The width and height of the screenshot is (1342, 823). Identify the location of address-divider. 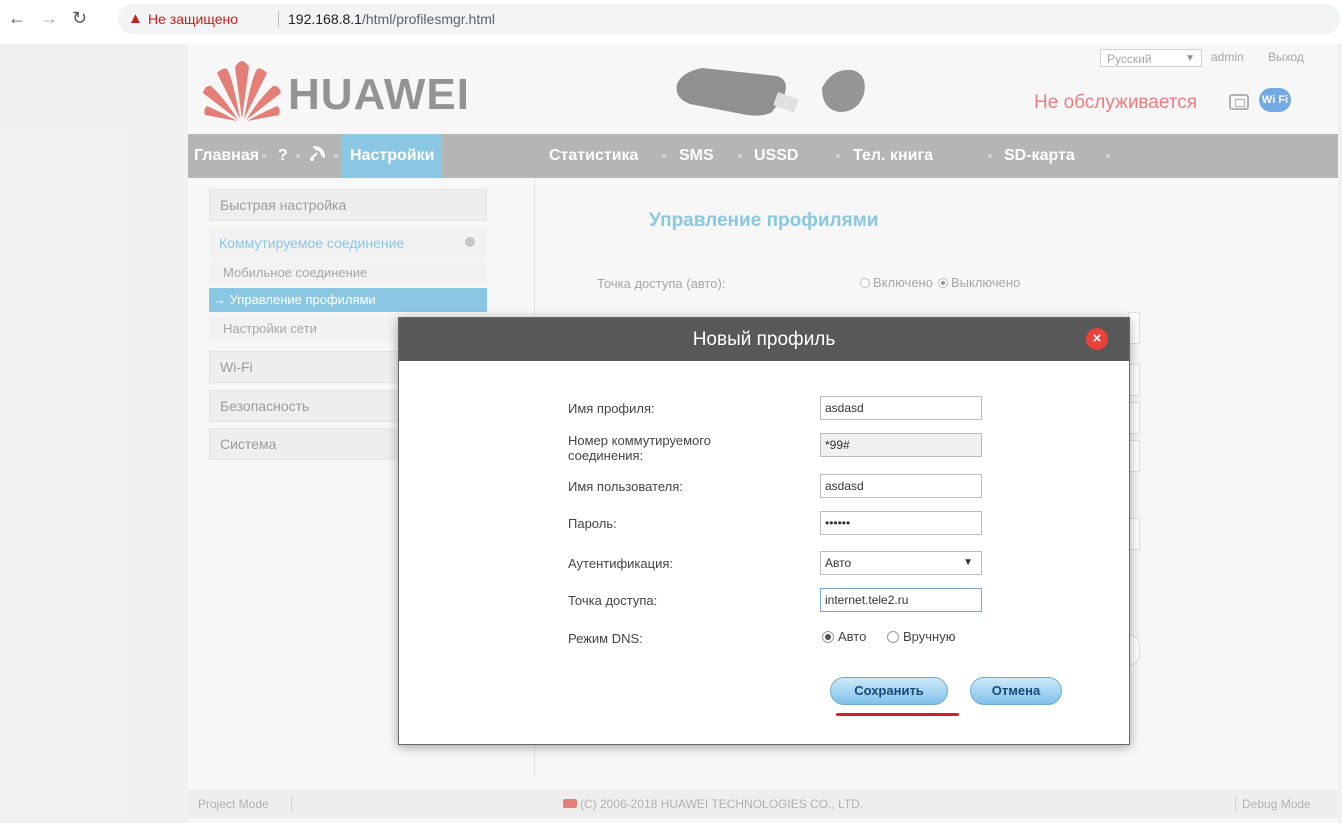
(278, 19).